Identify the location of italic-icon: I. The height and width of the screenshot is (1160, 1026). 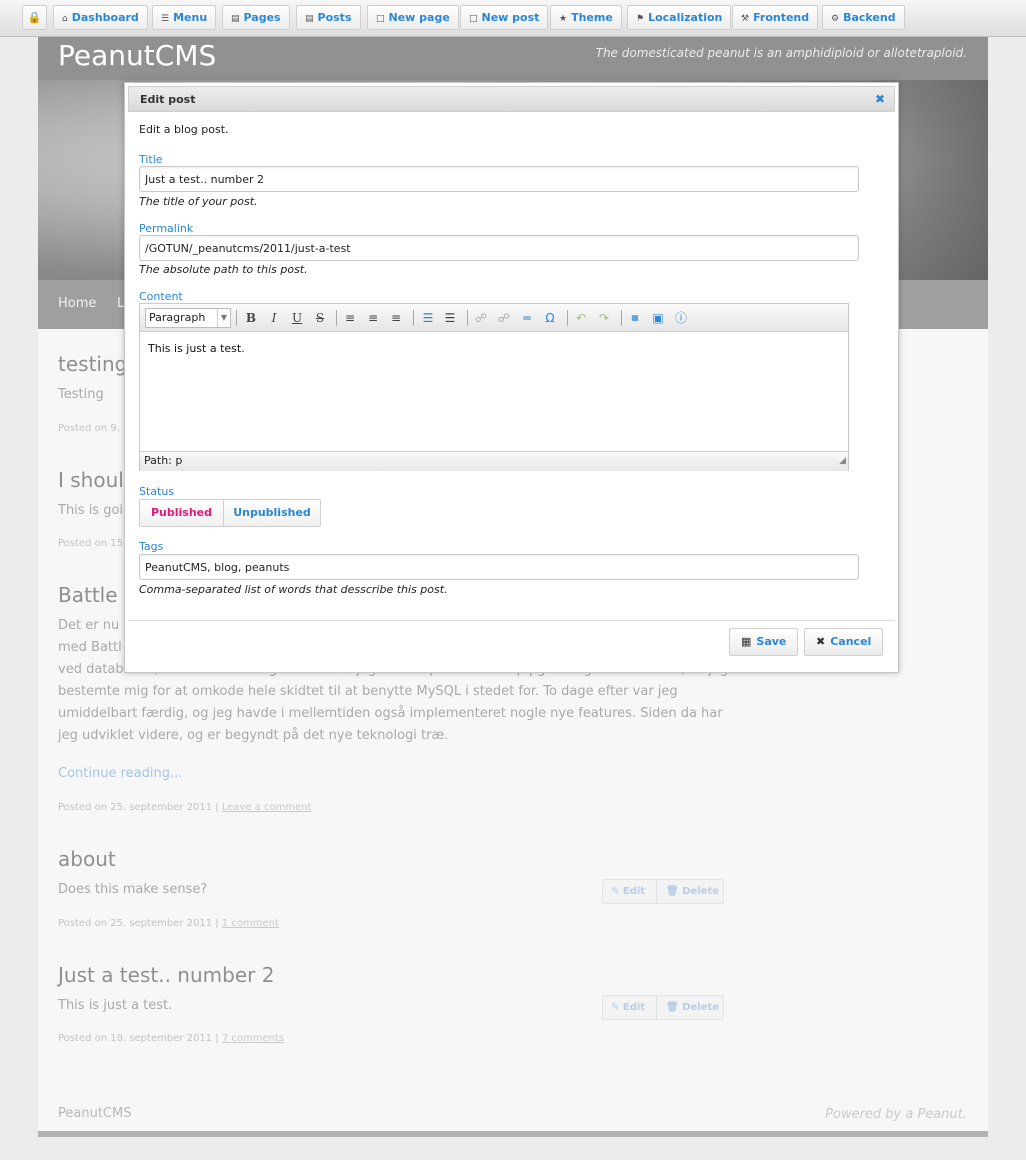
(274, 318).